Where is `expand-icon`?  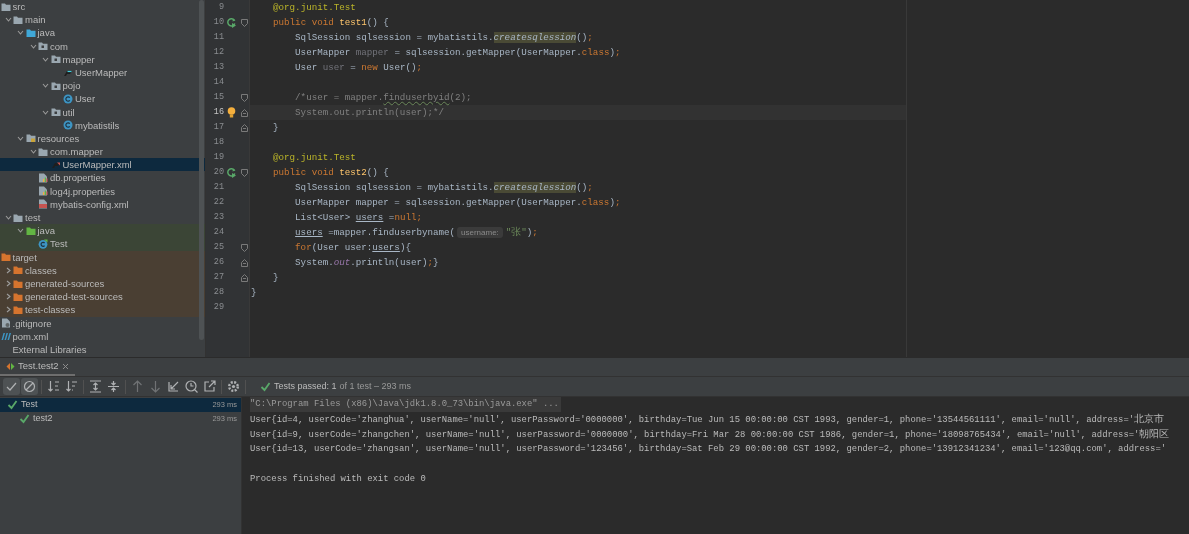
expand-icon is located at coordinates (95, 386).